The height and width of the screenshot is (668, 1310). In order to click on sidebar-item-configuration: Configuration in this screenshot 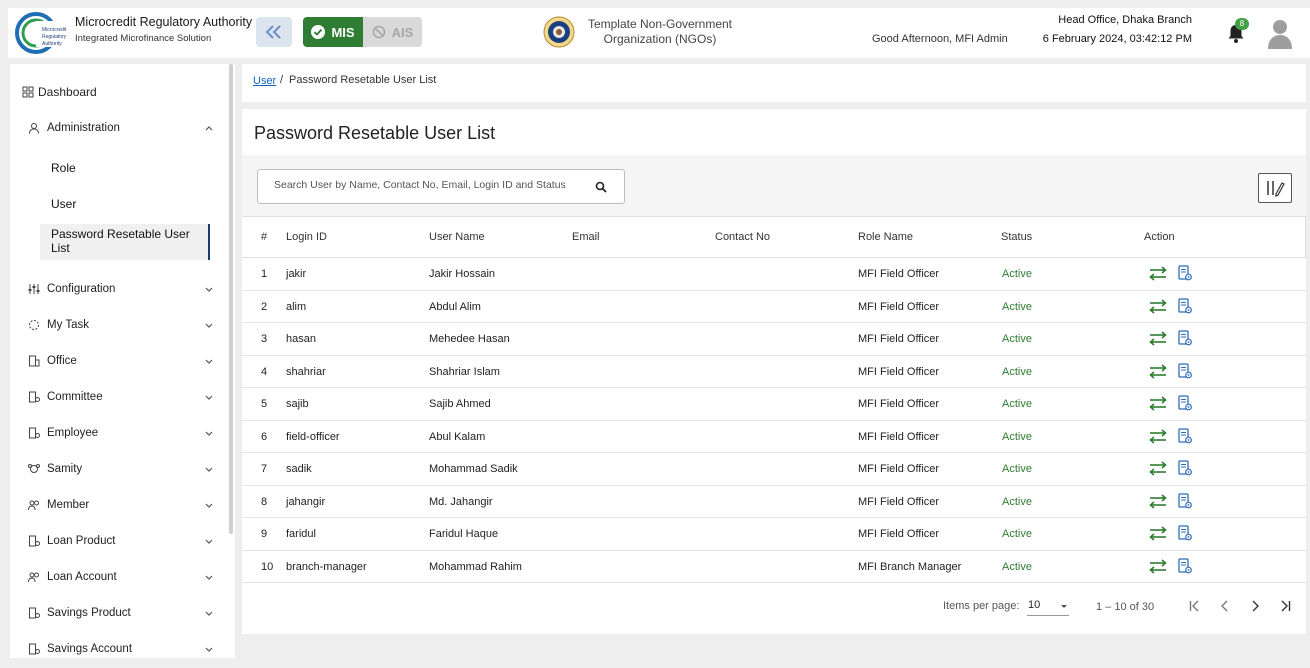, I will do `click(115, 289)`.